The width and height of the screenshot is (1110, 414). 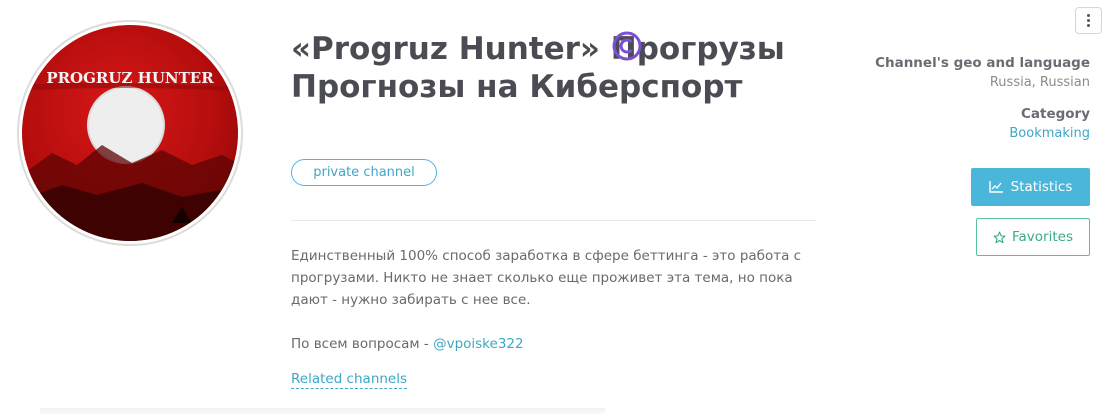 I want to click on favorites-label: Favorites, so click(x=1042, y=237).